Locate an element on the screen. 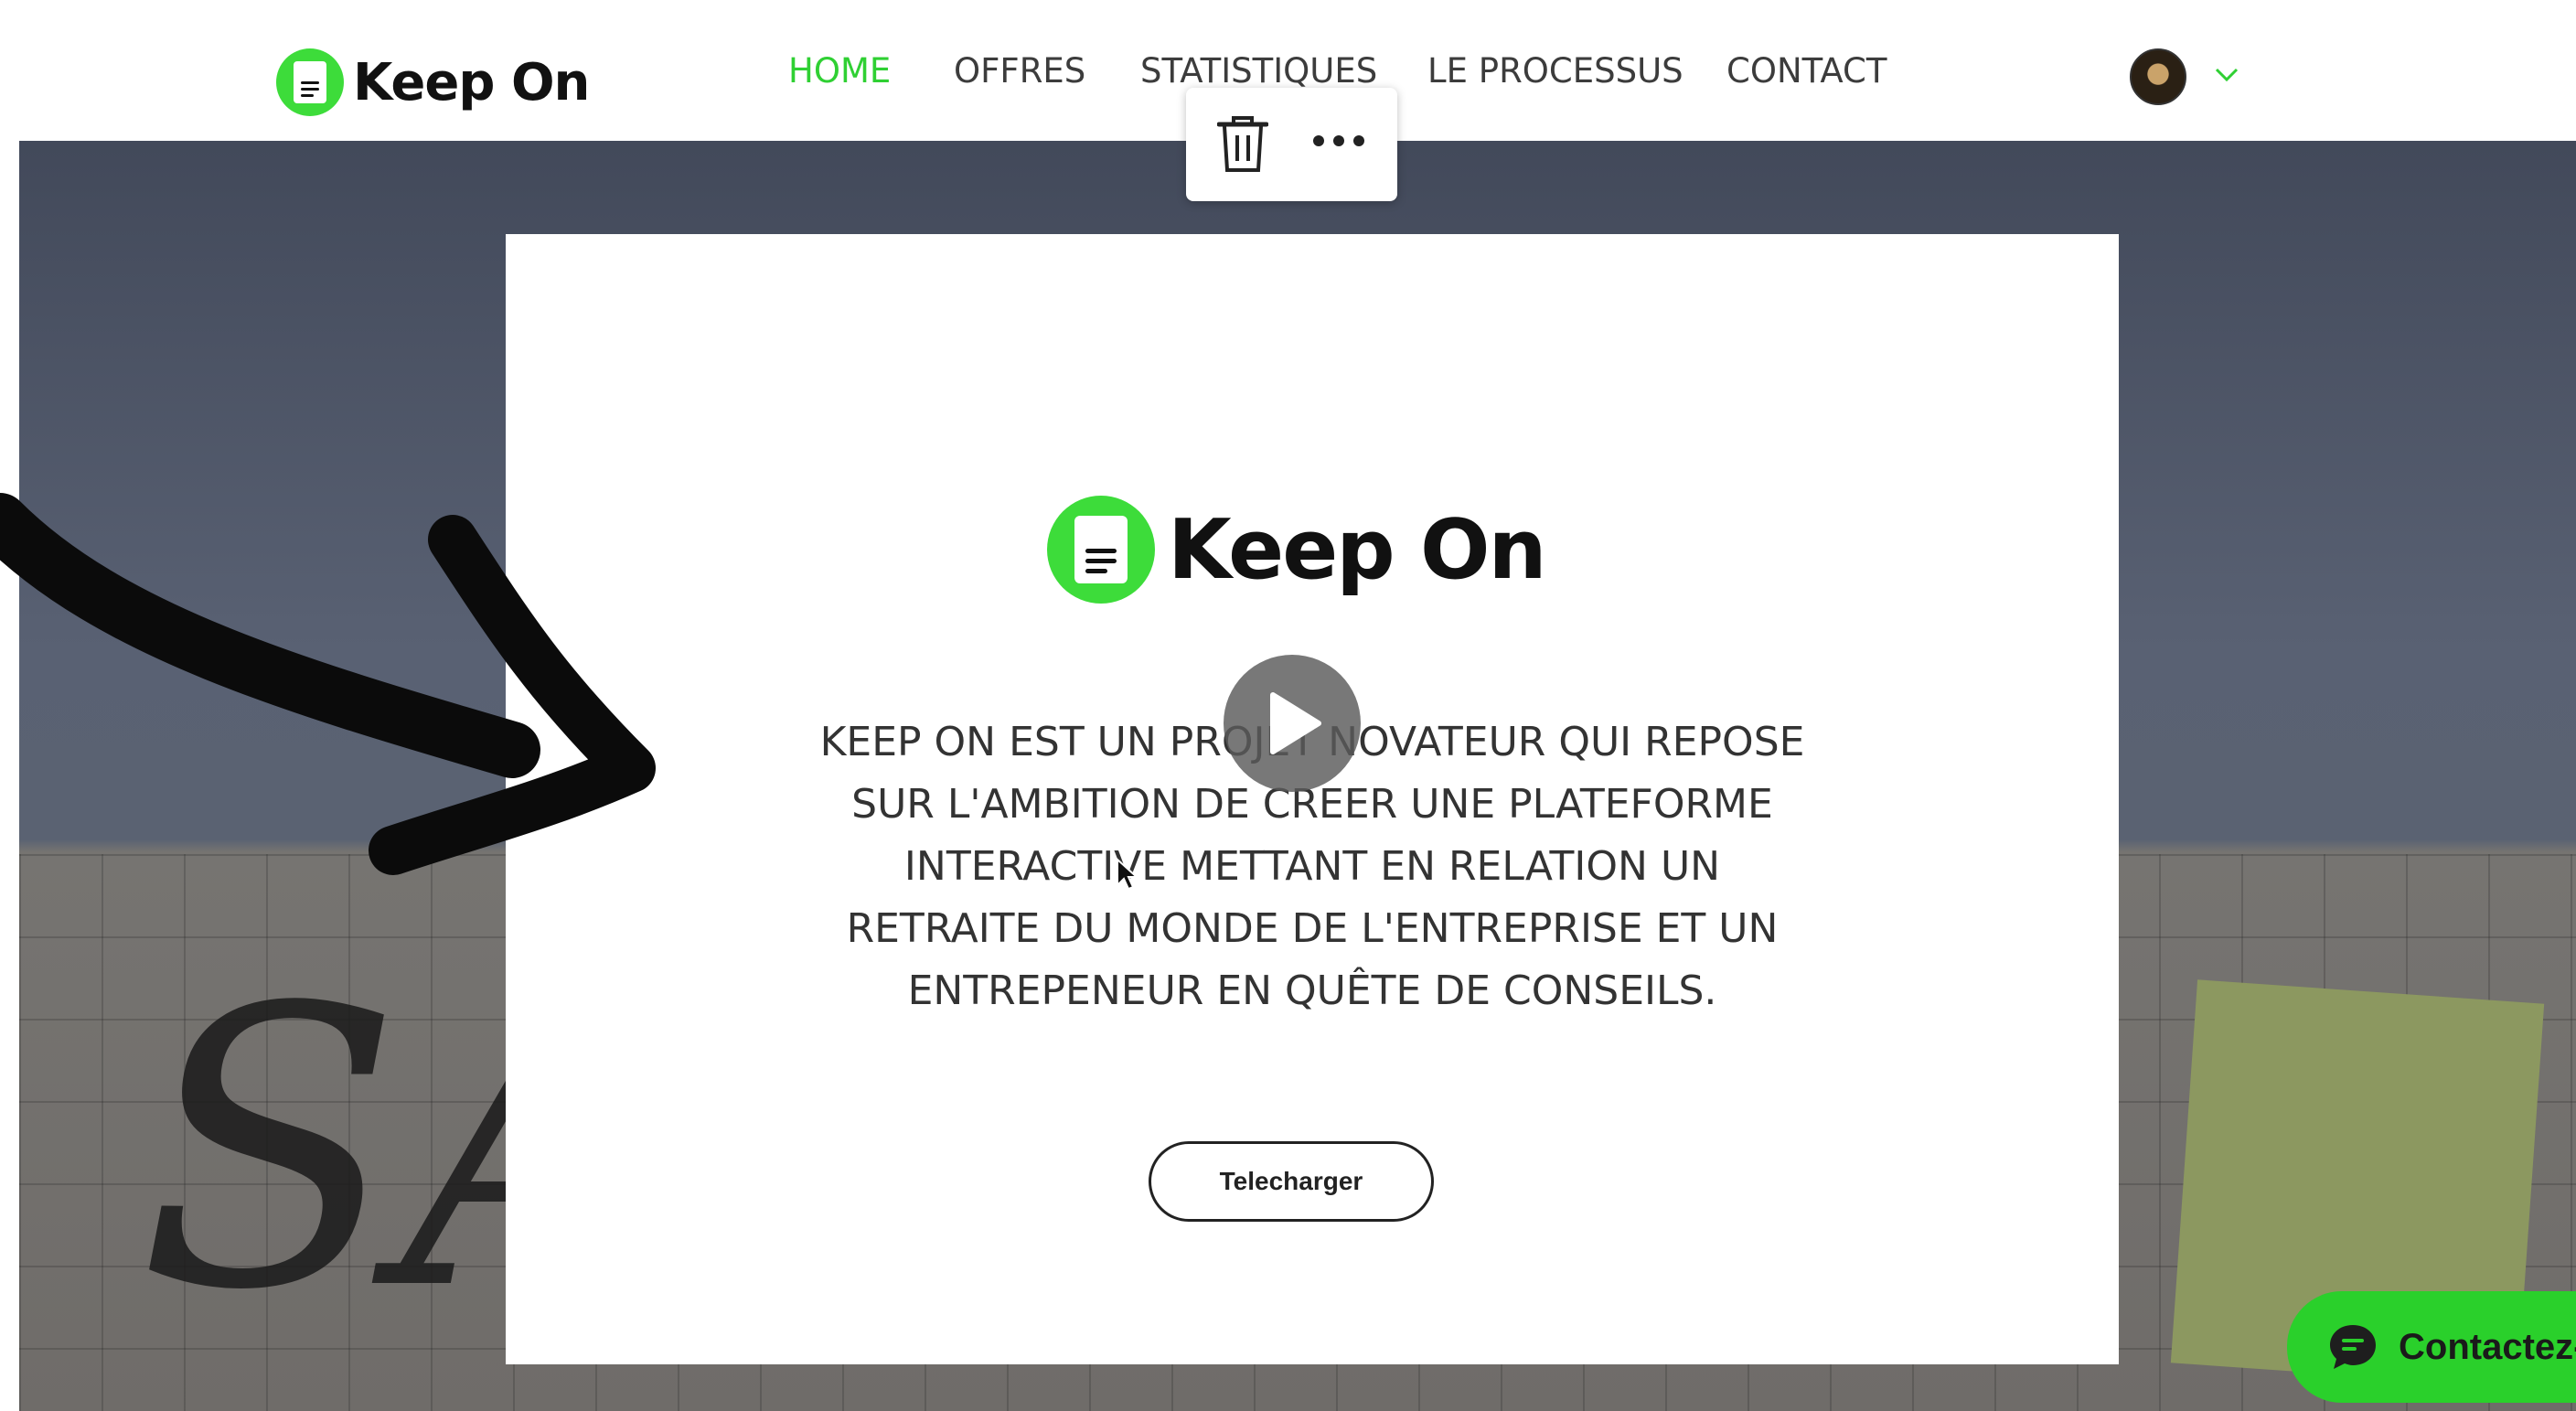 The height and width of the screenshot is (1411, 2576). chat-bubble-icon is located at coordinates (2353, 1347).